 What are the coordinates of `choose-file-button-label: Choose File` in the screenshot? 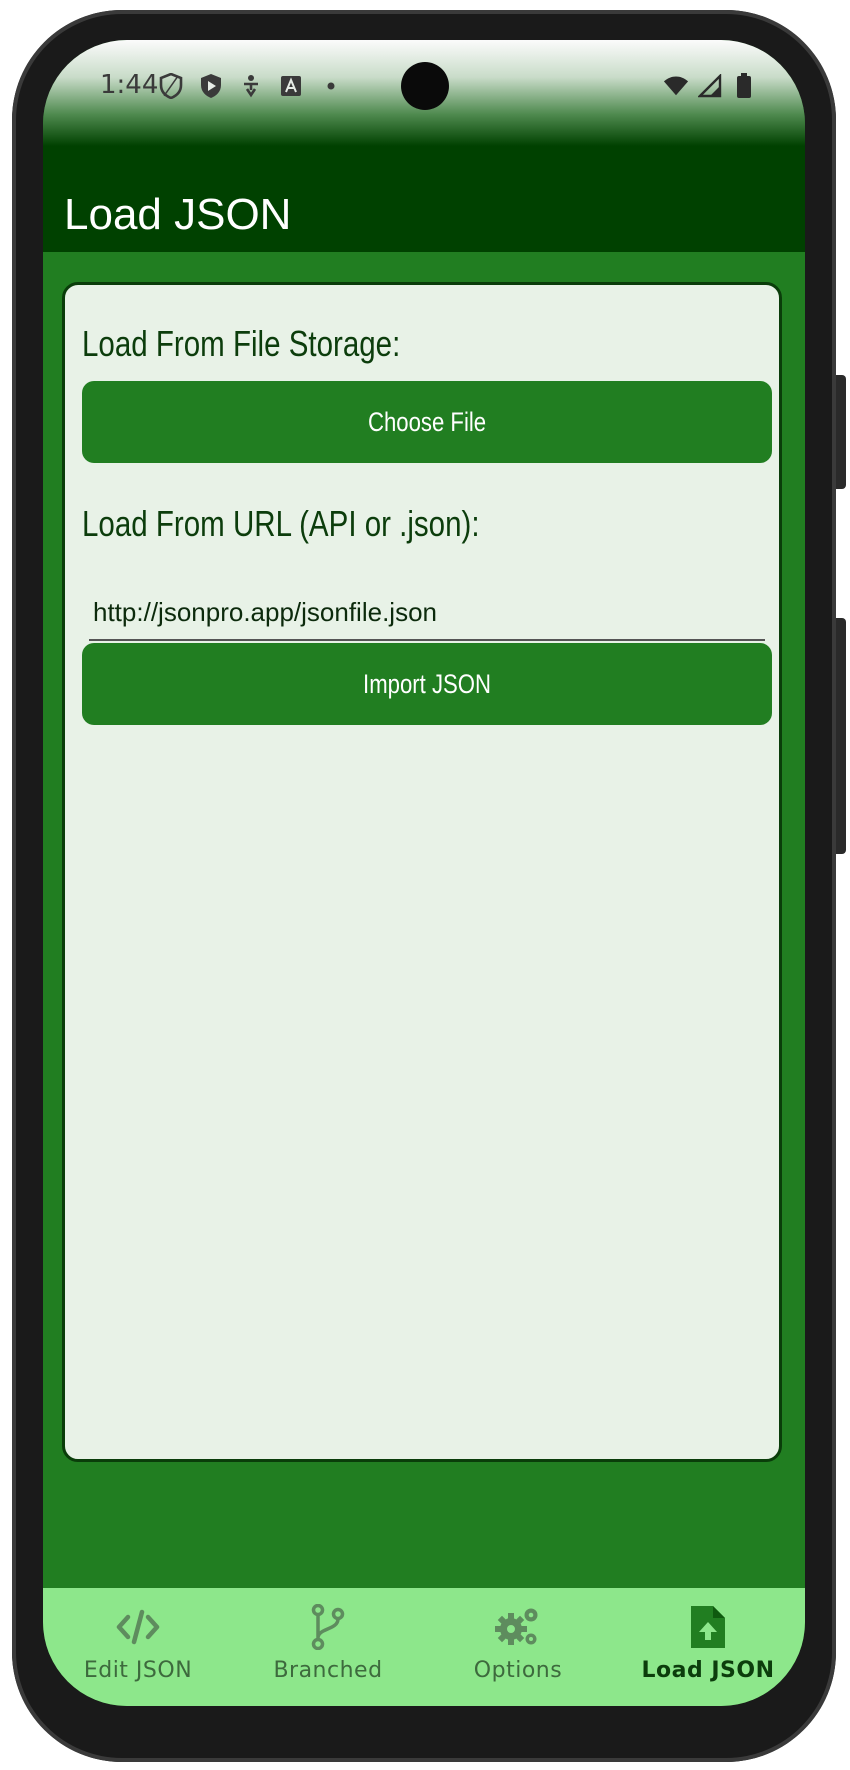 It's located at (427, 421).